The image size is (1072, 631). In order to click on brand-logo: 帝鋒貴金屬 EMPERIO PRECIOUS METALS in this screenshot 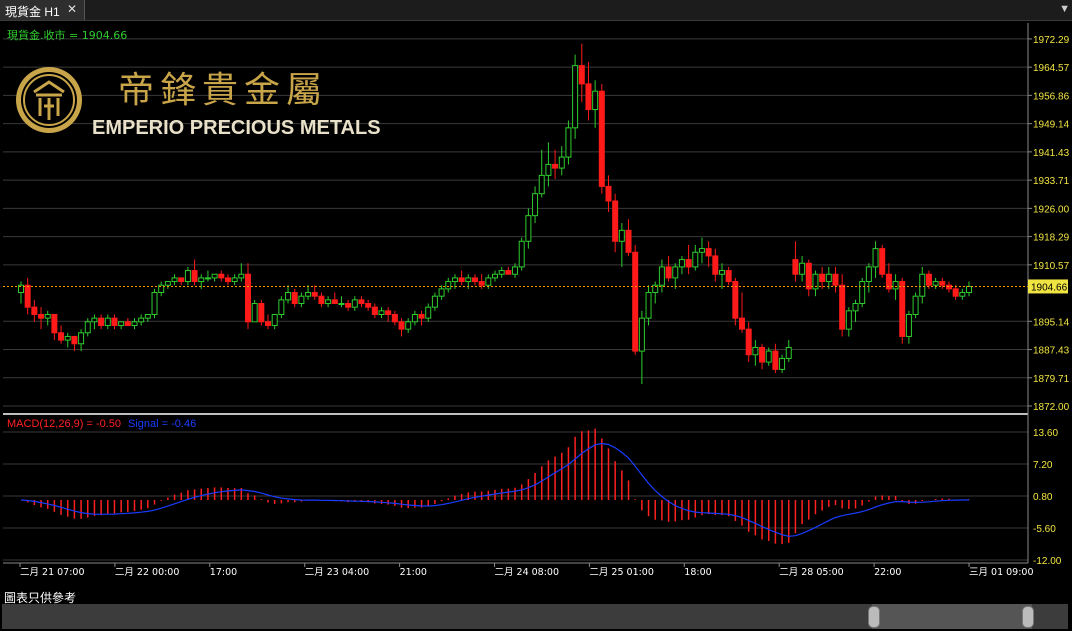, I will do `click(204, 102)`.